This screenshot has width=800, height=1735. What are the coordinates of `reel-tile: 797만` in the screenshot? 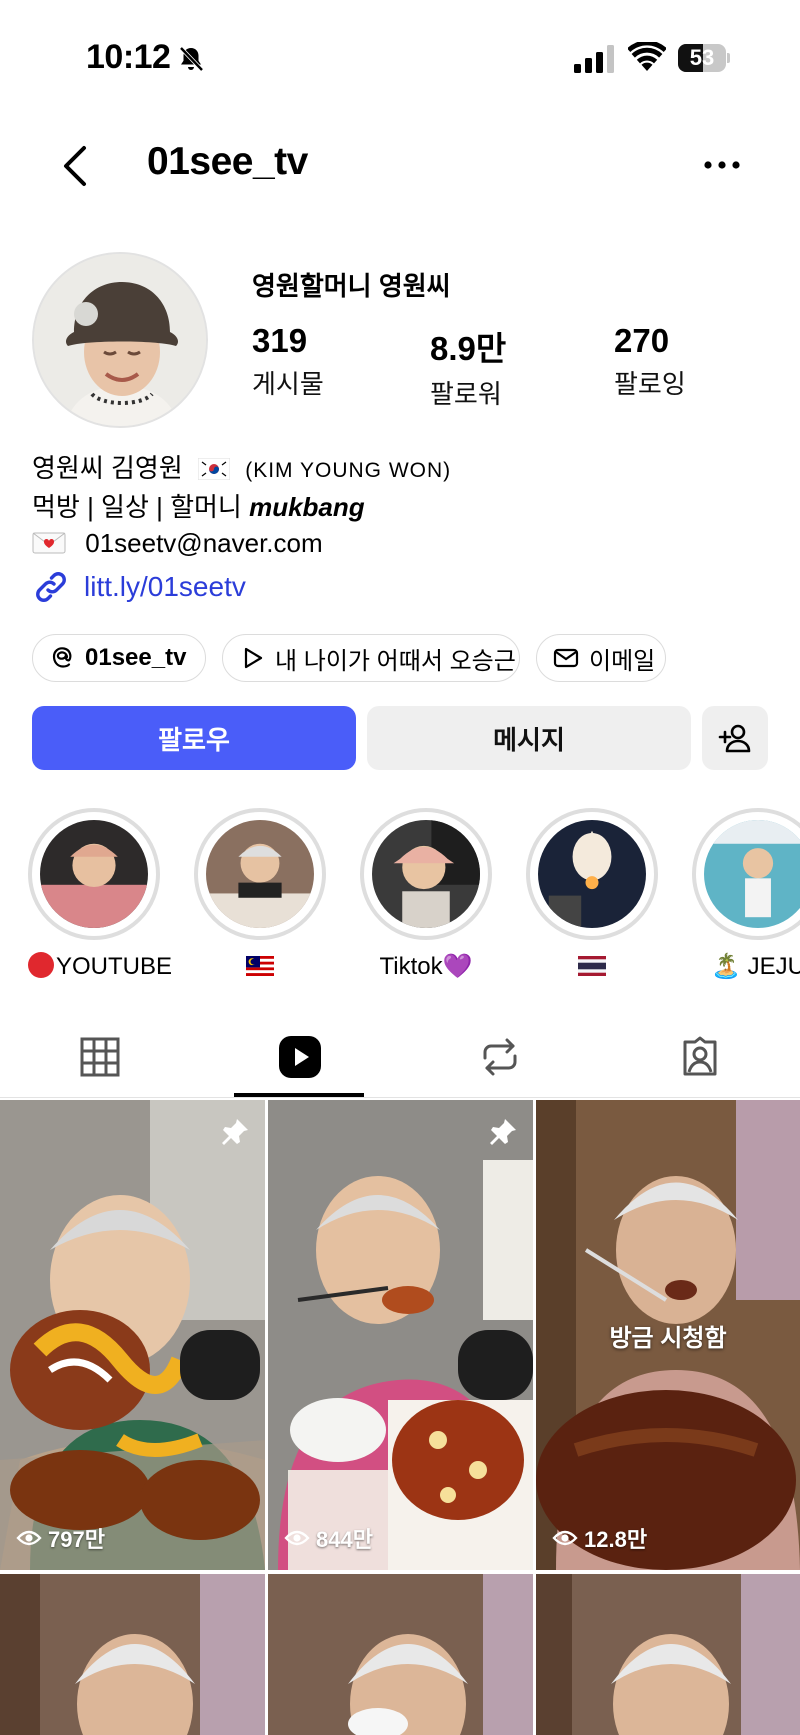 It's located at (132, 1335).